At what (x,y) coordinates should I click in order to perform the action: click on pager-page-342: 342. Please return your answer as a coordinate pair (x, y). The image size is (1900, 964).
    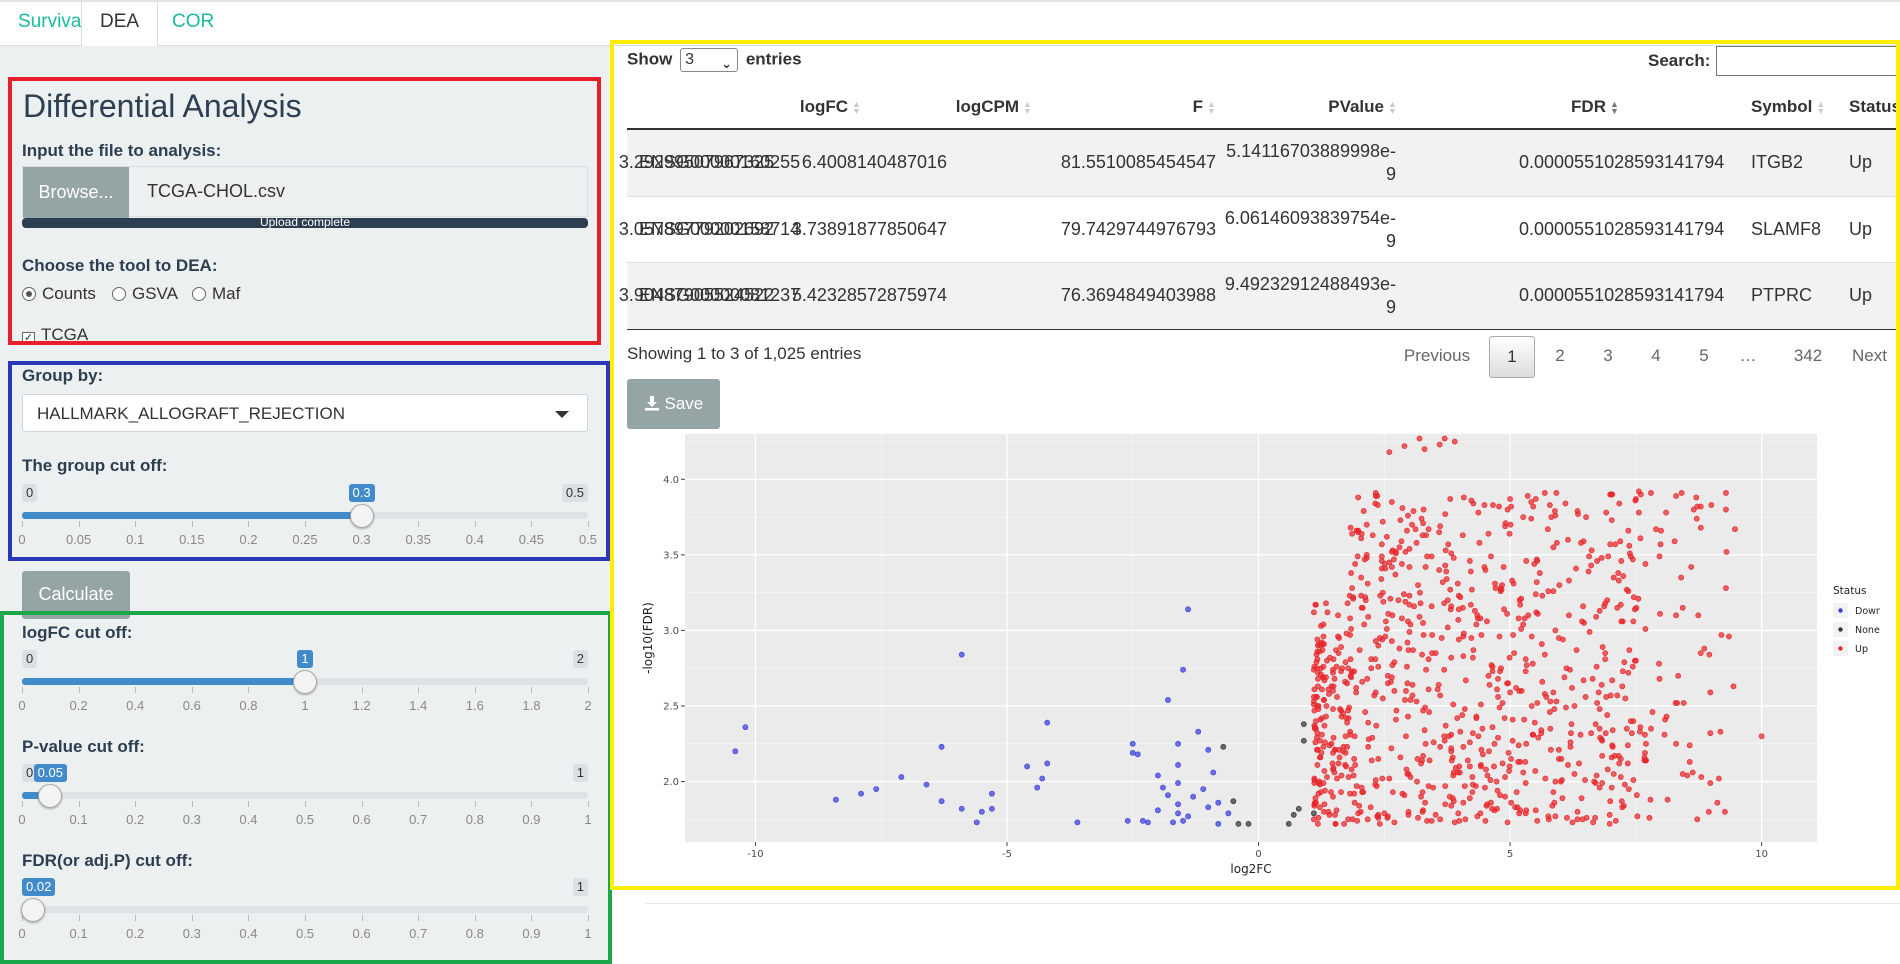
    Looking at the image, I should click on (1808, 357).